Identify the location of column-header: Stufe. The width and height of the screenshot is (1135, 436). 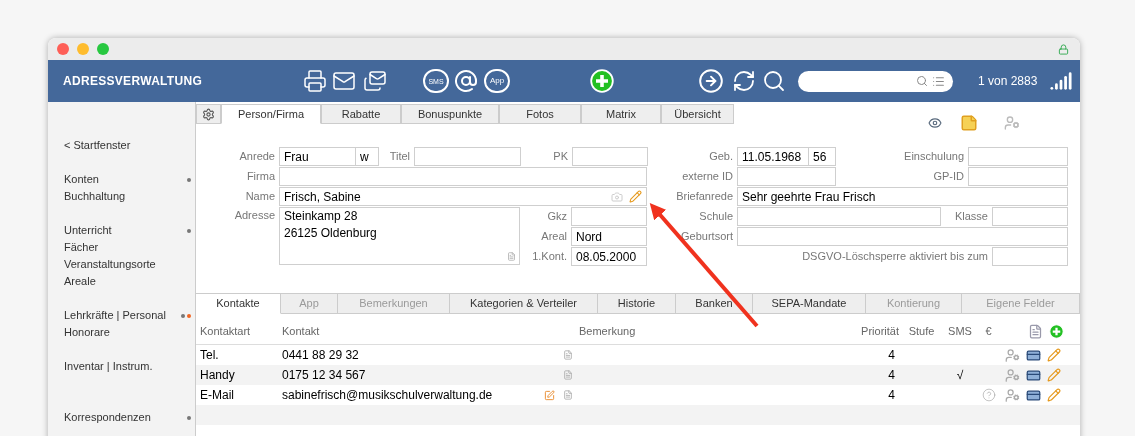
(921, 332).